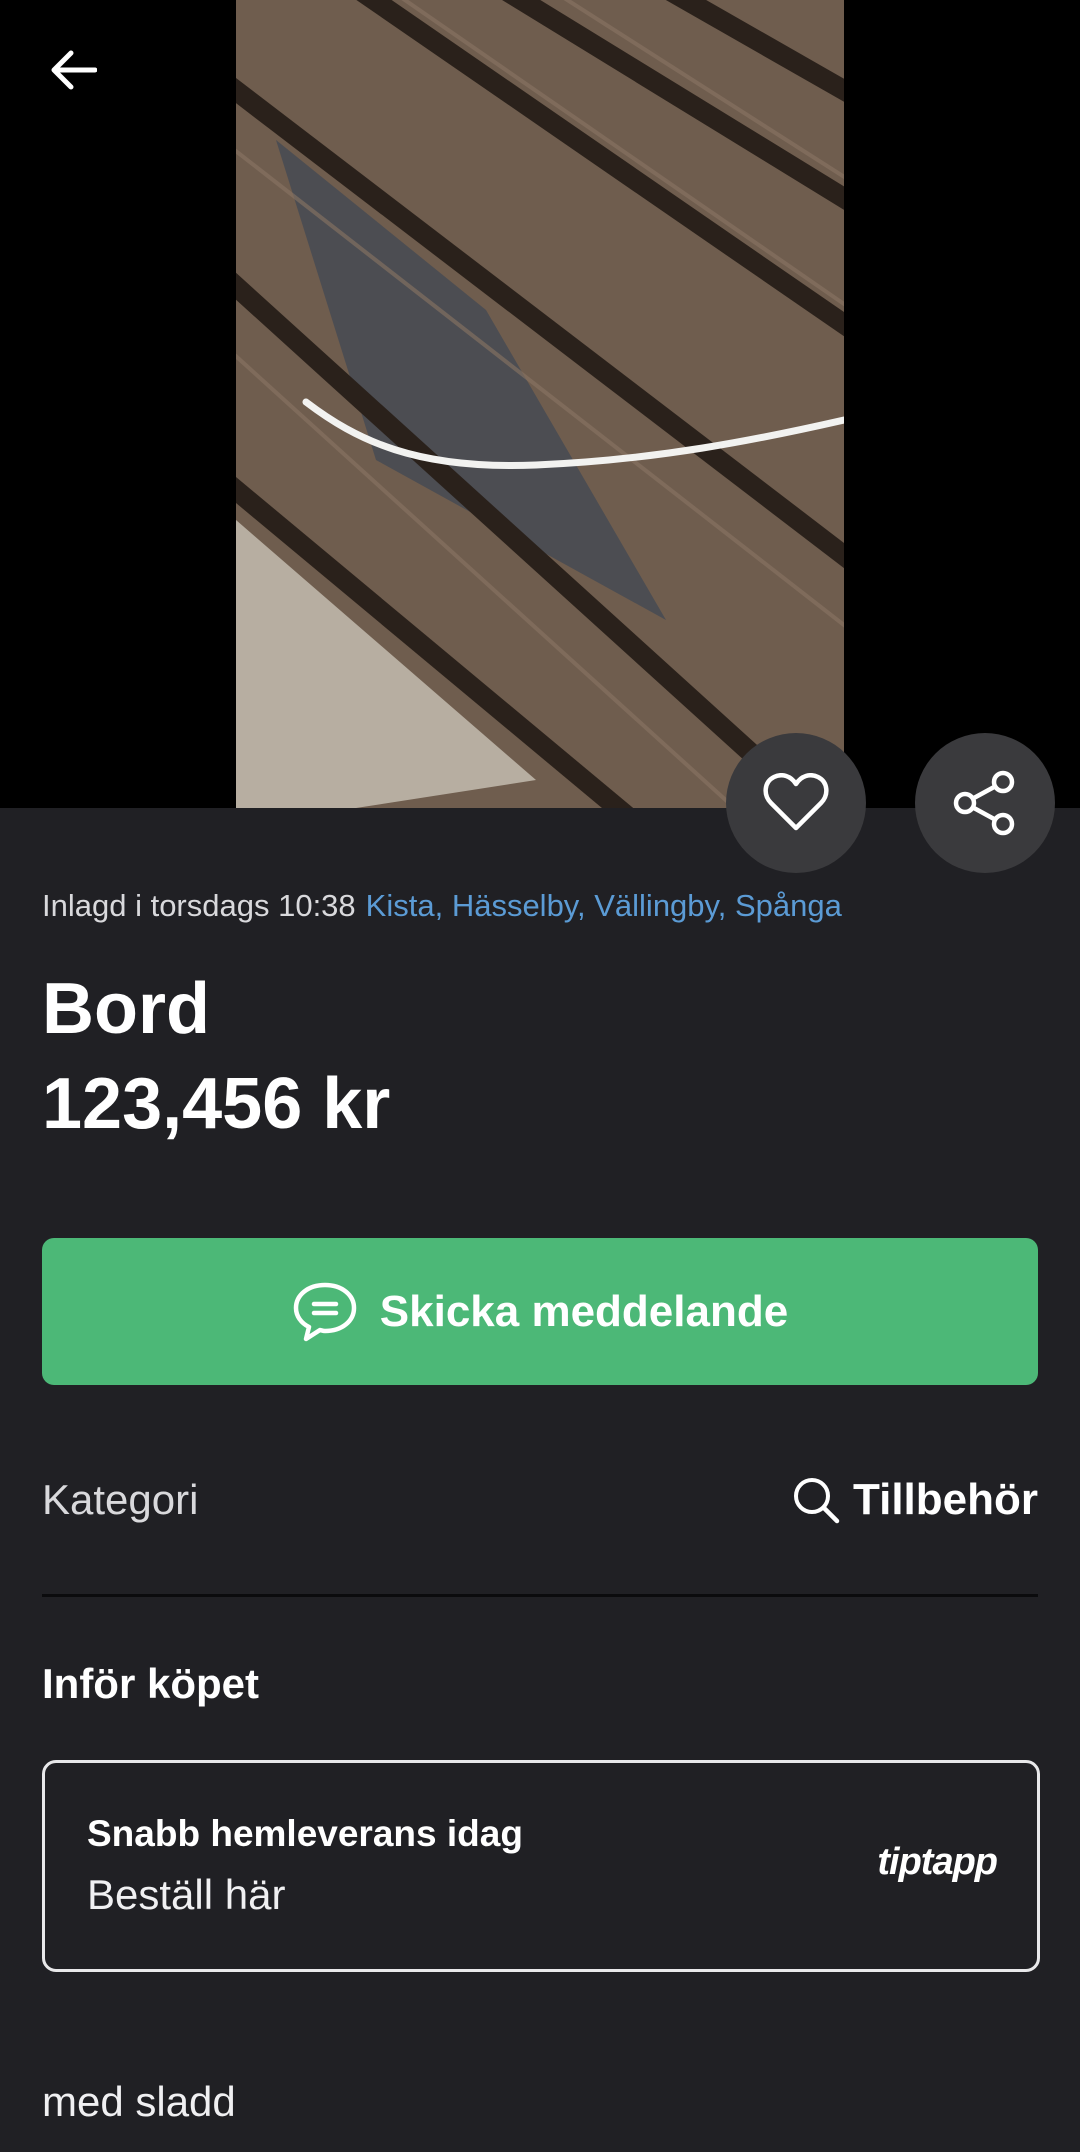  I want to click on category-value: Tillbehör, so click(945, 1499).